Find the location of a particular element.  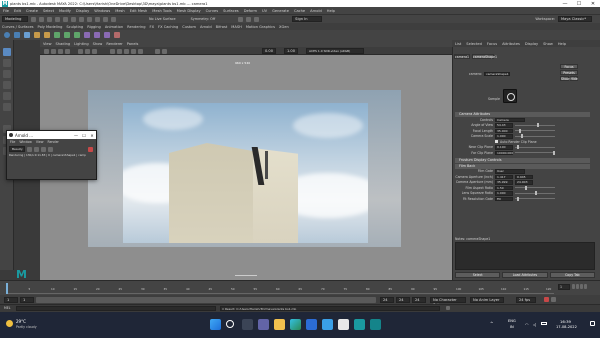

xray-icon is located at coordinates (157, 51).